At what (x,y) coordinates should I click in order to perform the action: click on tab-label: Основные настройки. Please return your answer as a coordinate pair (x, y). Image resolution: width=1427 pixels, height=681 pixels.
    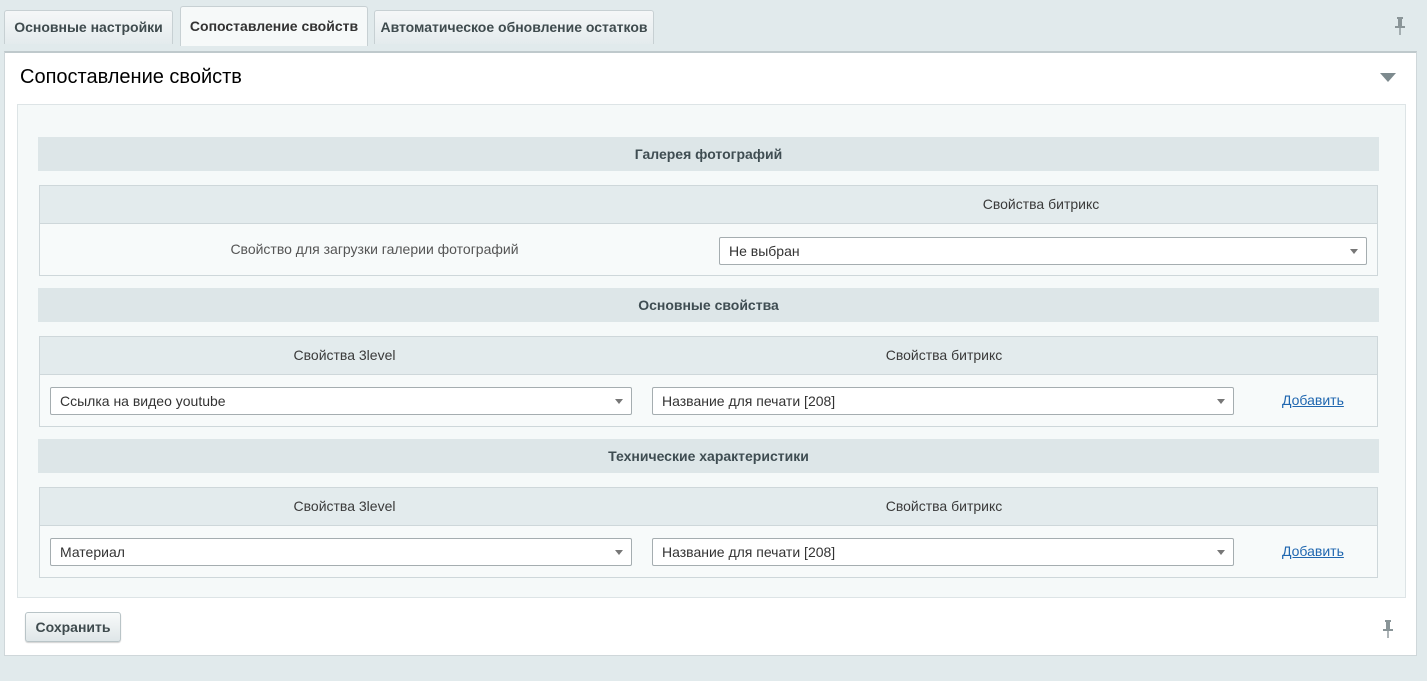
    Looking at the image, I should click on (88, 27).